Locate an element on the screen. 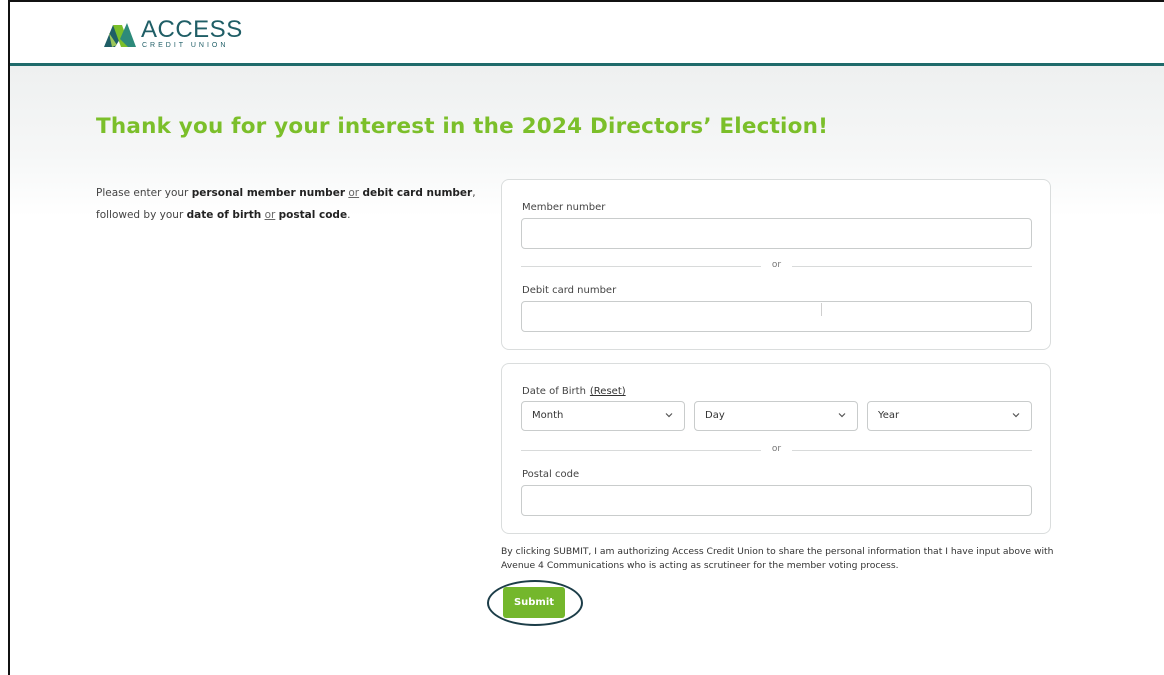  access-logo-icon is located at coordinates (120, 35).